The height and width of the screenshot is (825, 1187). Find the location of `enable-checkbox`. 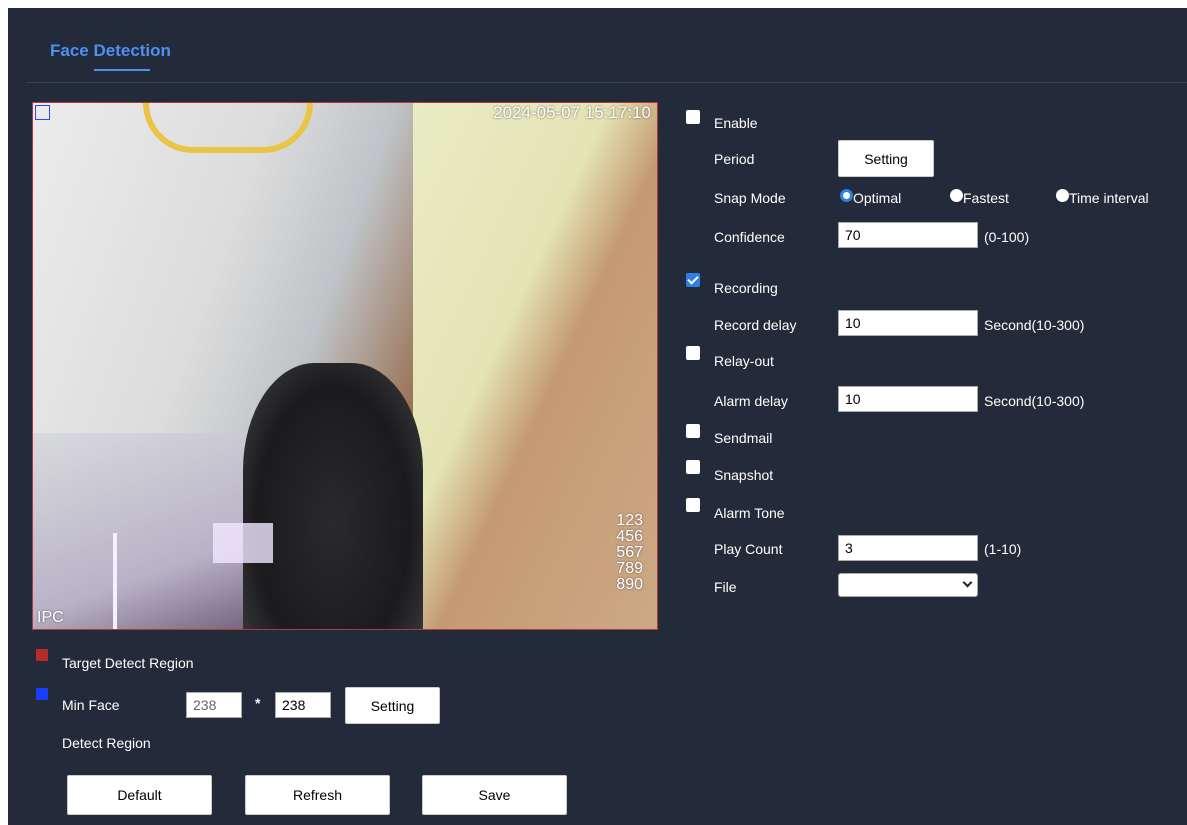

enable-checkbox is located at coordinates (693, 117).